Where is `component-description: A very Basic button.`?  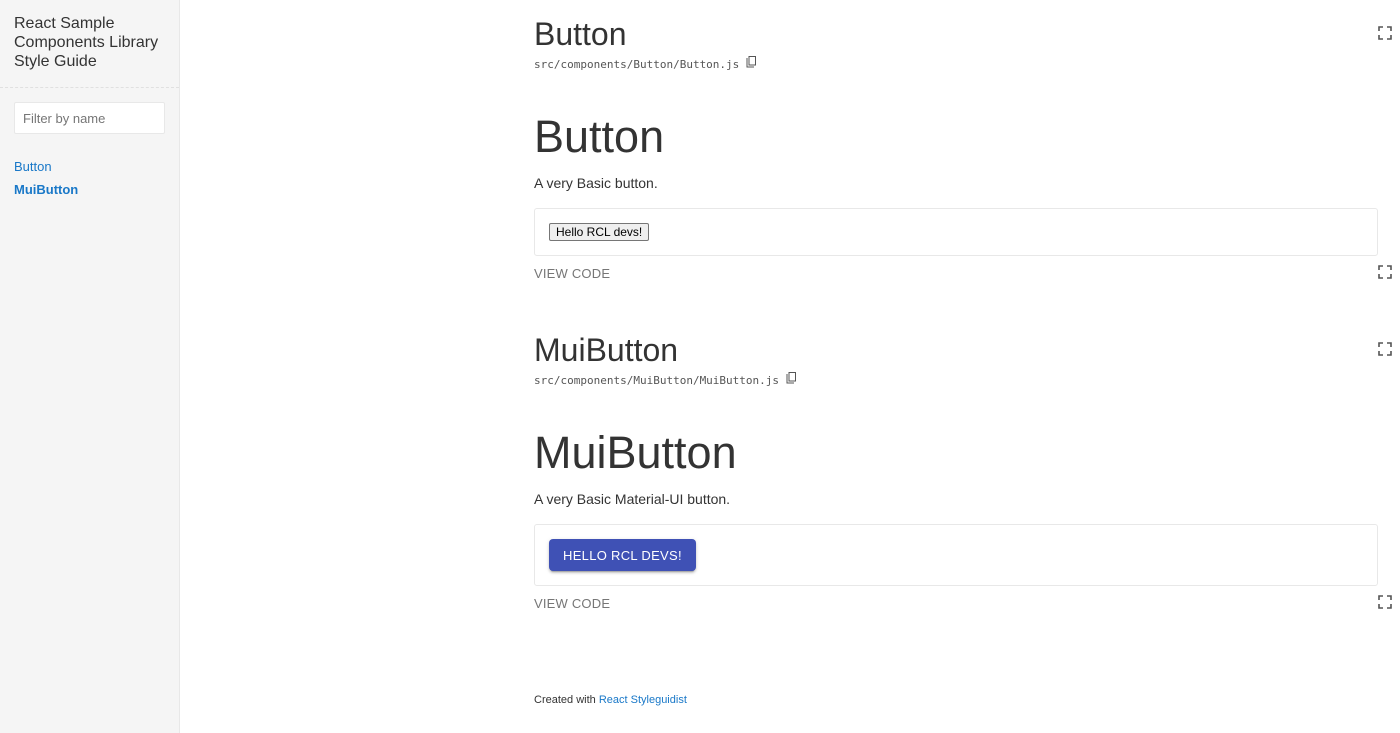
component-description: A very Basic button. is located at coordinates (596, 183).